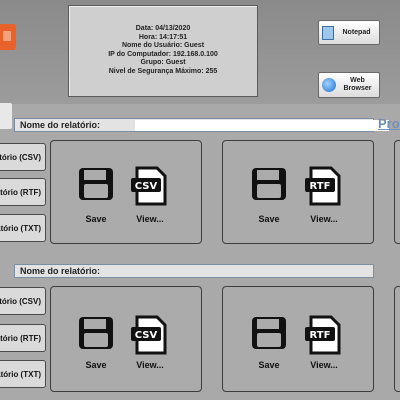 Image resolution: width=400 pixels, height=400 pixels. I want to click on info-date: Data: 04/13/2020, so click(163, 28).